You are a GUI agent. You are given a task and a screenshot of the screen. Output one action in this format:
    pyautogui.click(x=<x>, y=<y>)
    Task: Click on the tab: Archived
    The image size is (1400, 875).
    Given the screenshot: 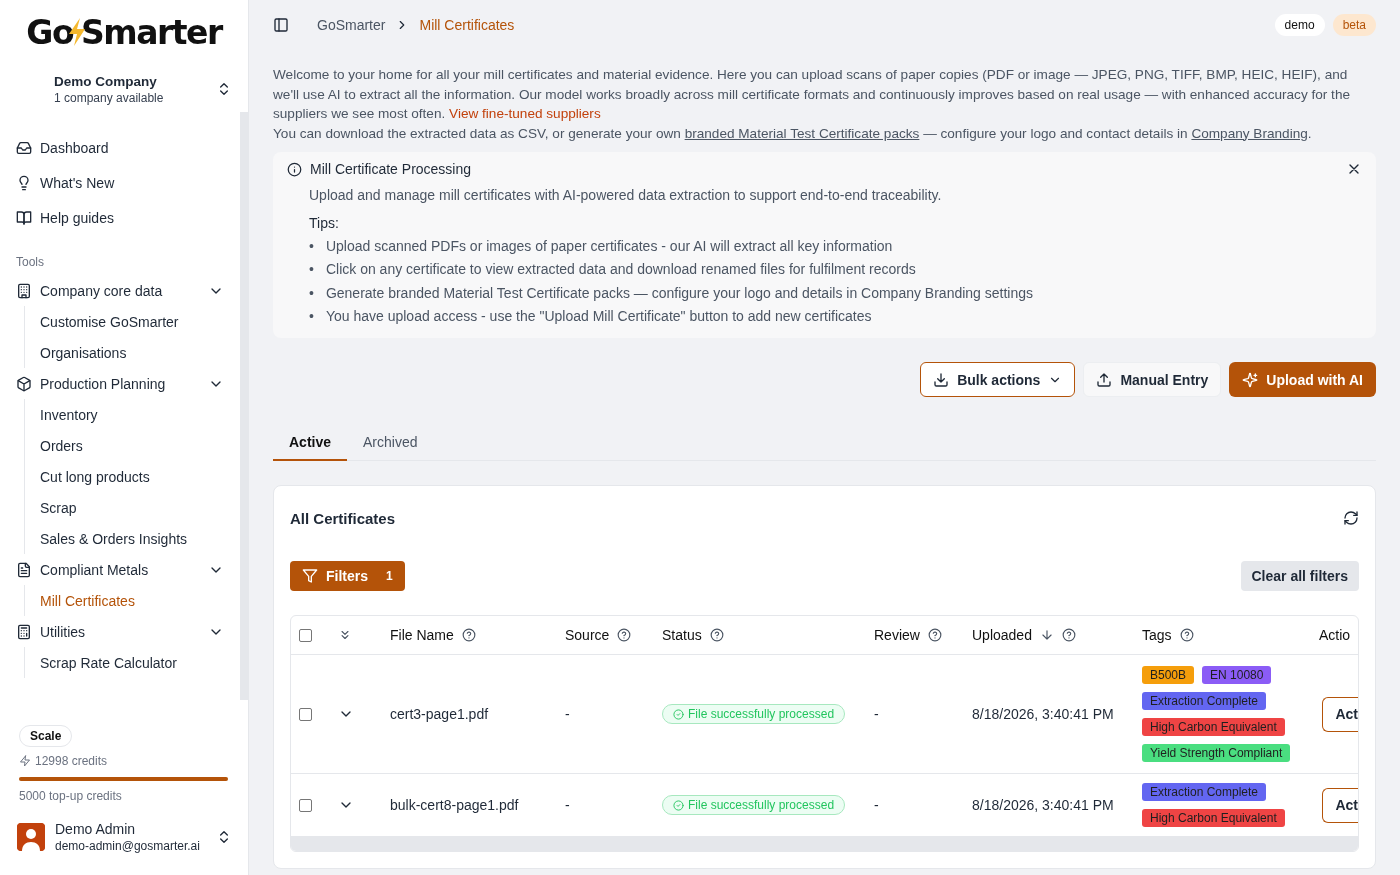 What is the action you would take?
    pyautogui.click(x=390, y=445)
    